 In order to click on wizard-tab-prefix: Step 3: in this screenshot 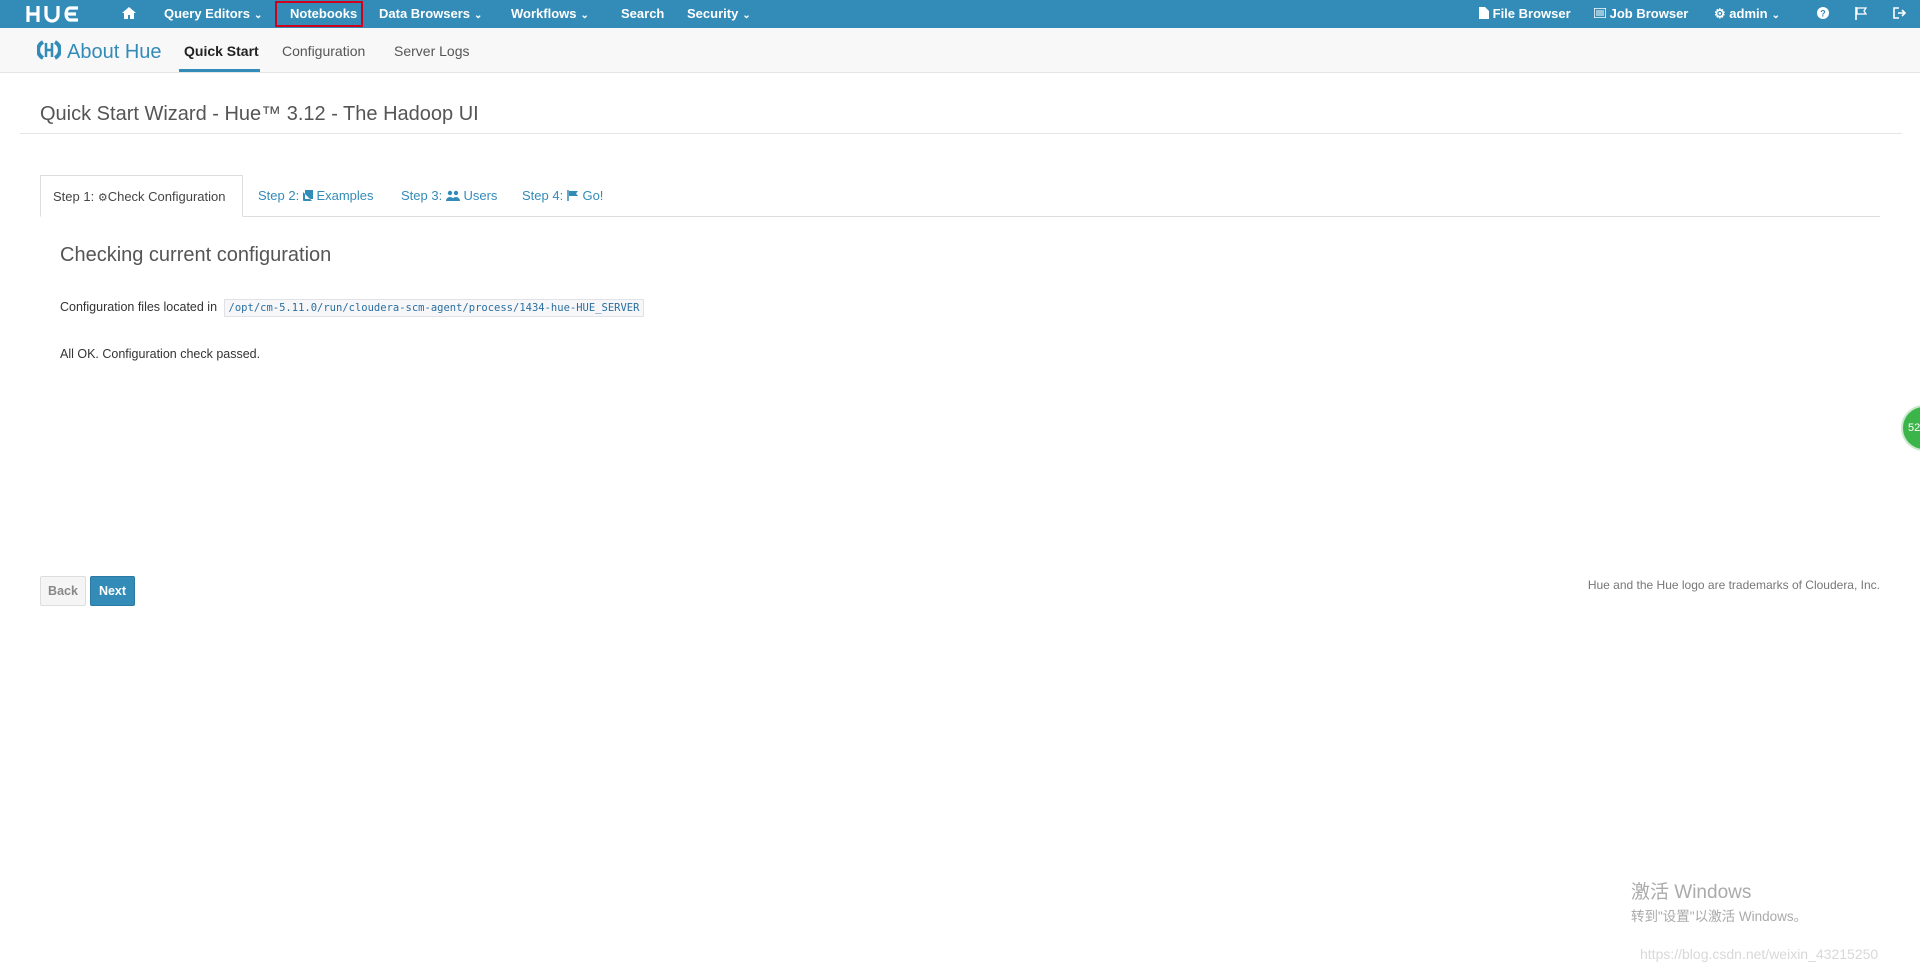, I will do `click(422, 195)`.